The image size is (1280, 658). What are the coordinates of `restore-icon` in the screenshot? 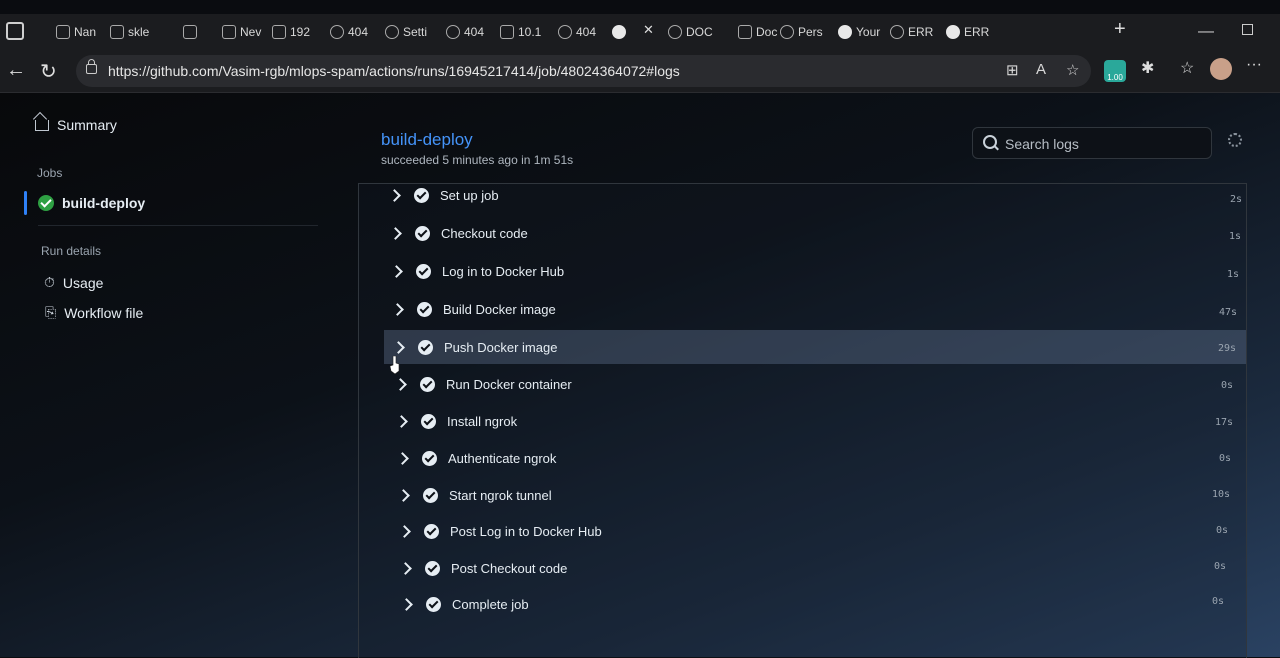 It's located at (1247, 29).